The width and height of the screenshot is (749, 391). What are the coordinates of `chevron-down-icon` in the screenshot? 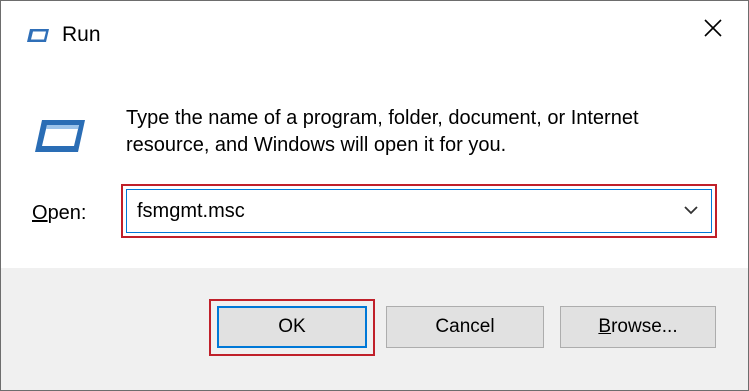 It's located at (691, 211).